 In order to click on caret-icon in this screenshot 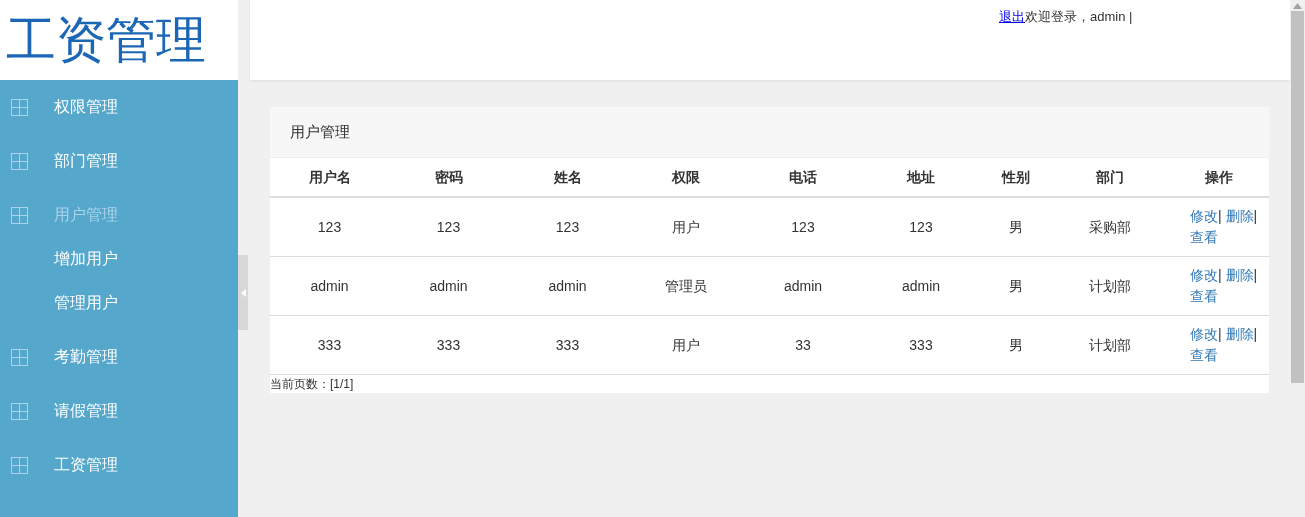, I will do `click(243, 292)`.